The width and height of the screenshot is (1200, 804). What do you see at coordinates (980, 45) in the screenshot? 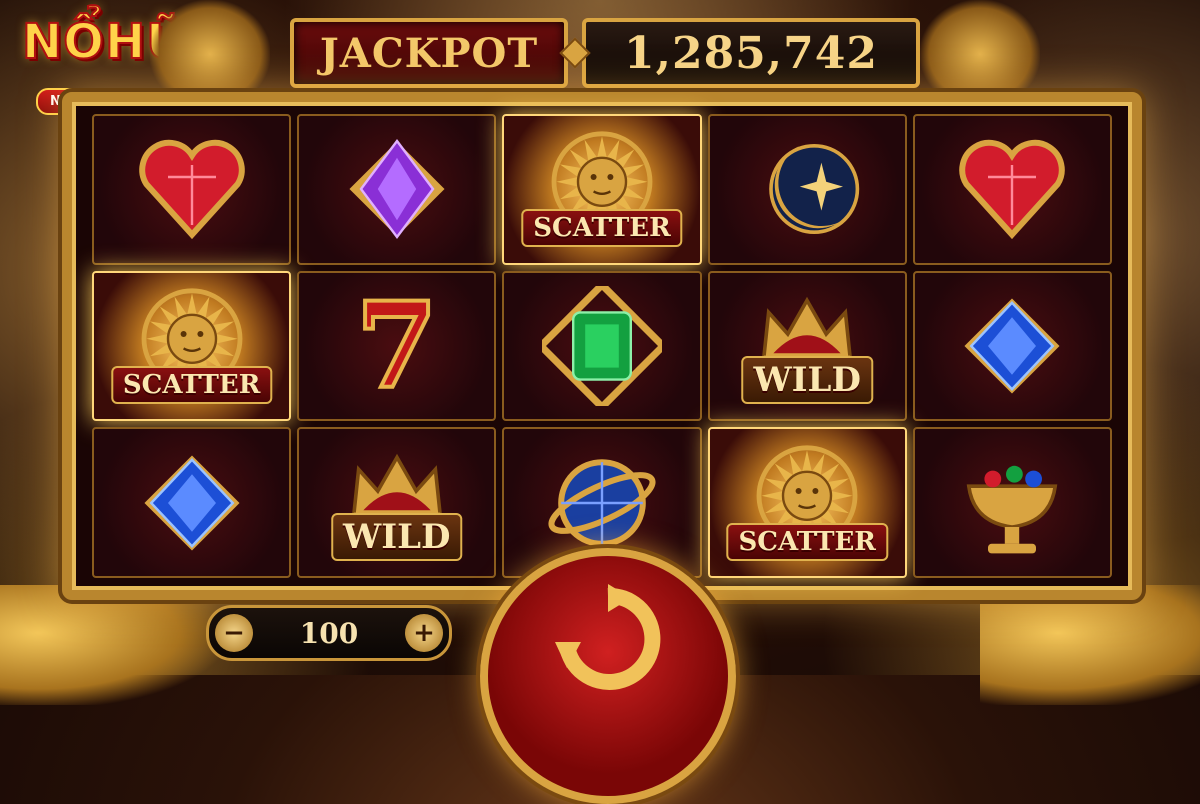
I see `griffin-right-icon` at bounding box center [980, 45].